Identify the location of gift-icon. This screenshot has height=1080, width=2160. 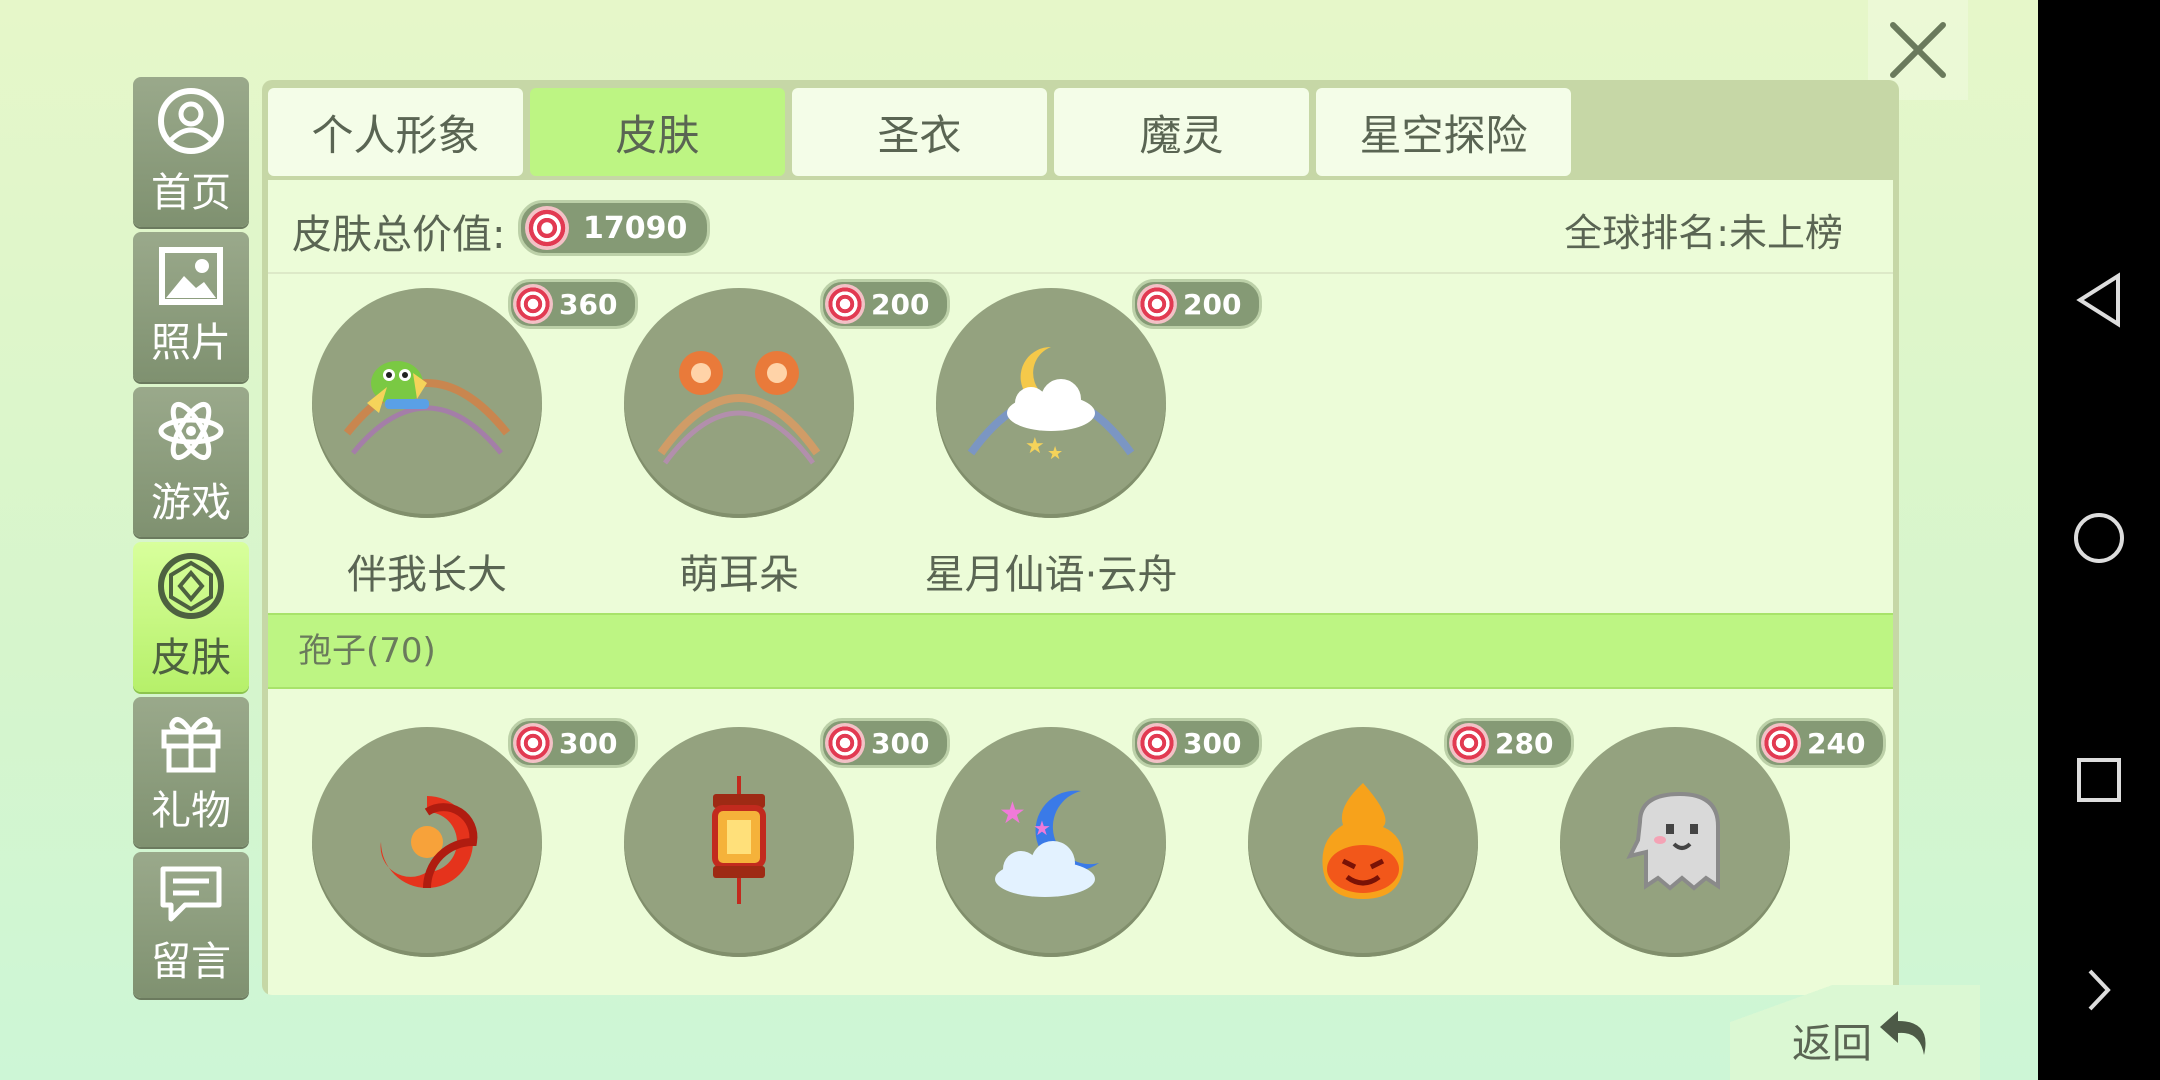
(191, 745).